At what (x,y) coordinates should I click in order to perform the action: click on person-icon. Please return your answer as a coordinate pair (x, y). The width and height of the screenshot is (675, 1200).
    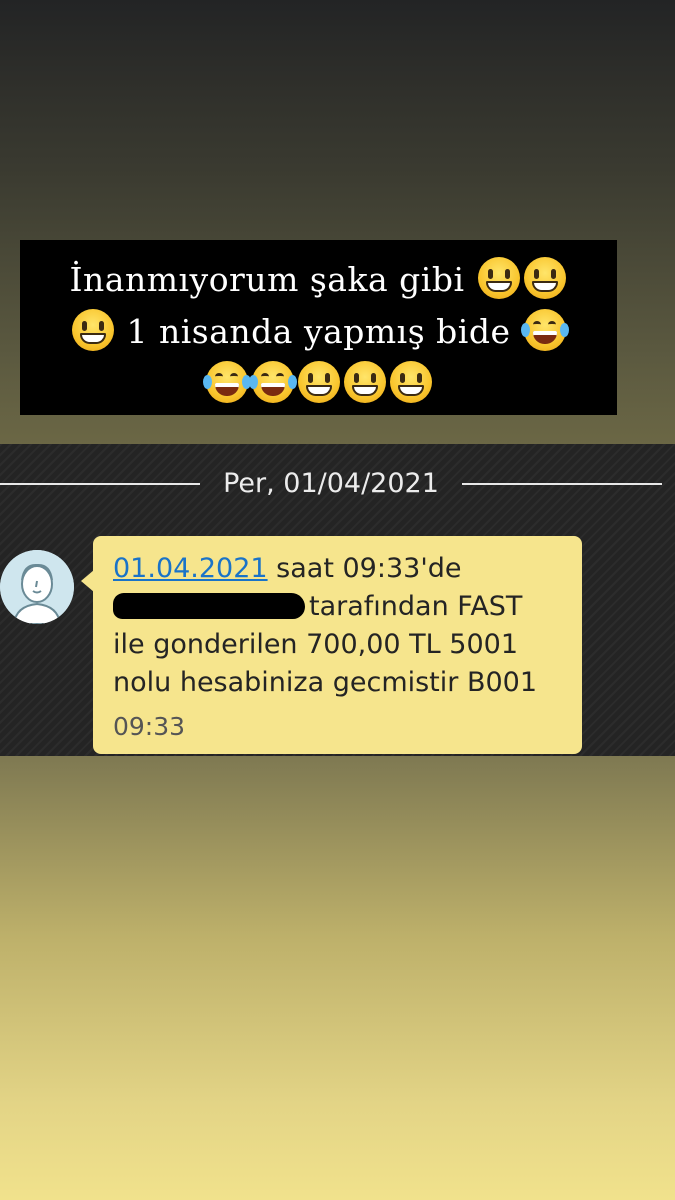
    Looking at the image, I should click on (37, 587).